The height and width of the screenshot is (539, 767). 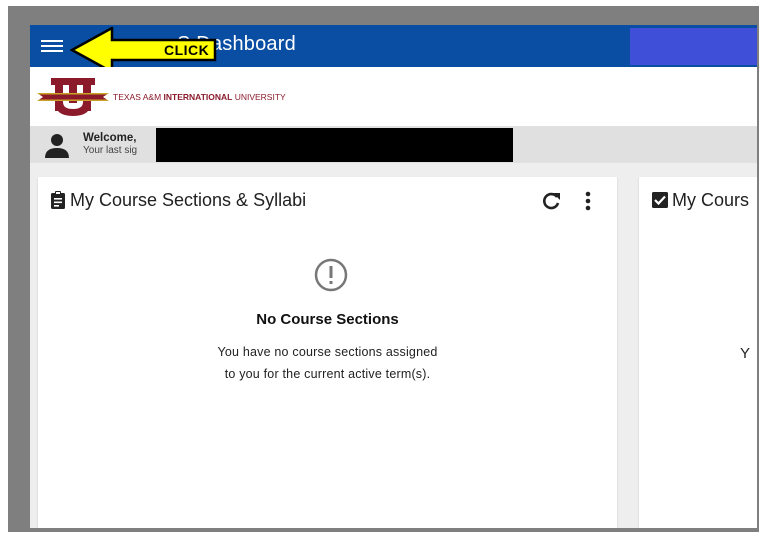 I want to click on refresh-icon, so click(x=551, y=201).